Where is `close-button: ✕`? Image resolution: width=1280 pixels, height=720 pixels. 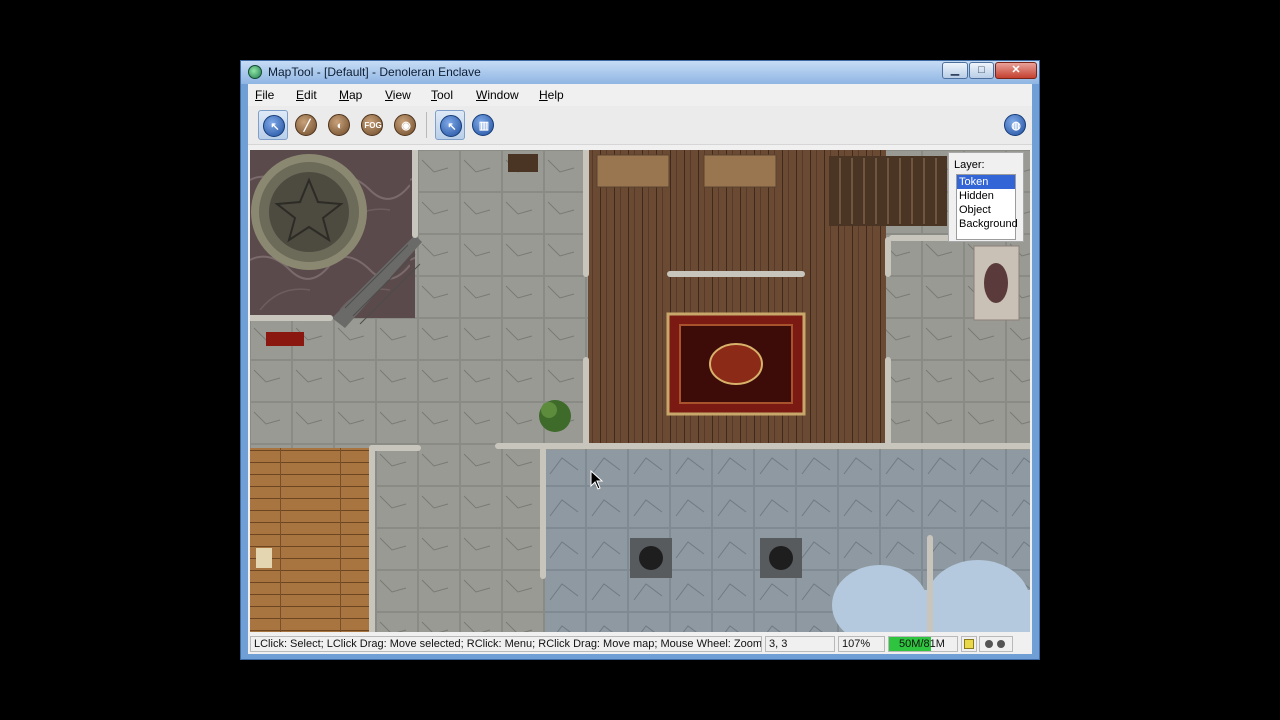
close-button: ✕ is located at coordinates (1016, 70).